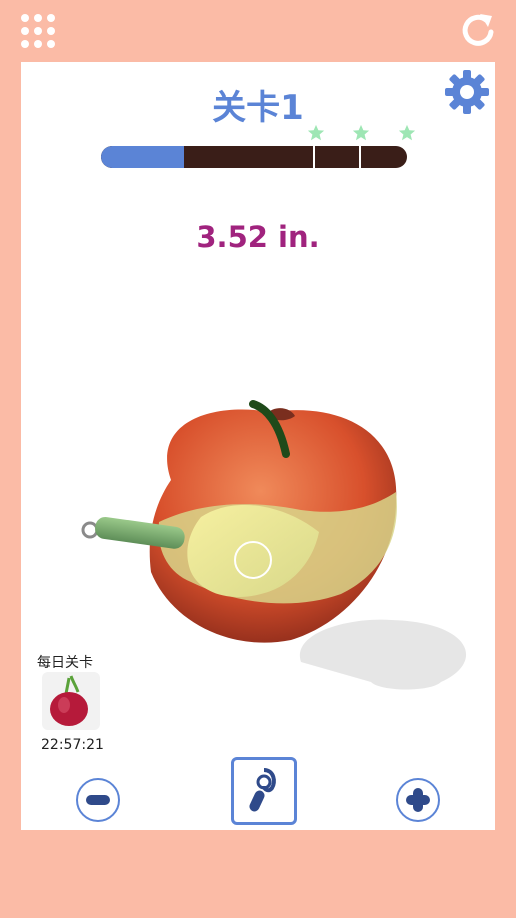 The width and height of the screenshot is (516, 918). I want to click on peel-length-readout: 3.52 in., so click(258, 237).